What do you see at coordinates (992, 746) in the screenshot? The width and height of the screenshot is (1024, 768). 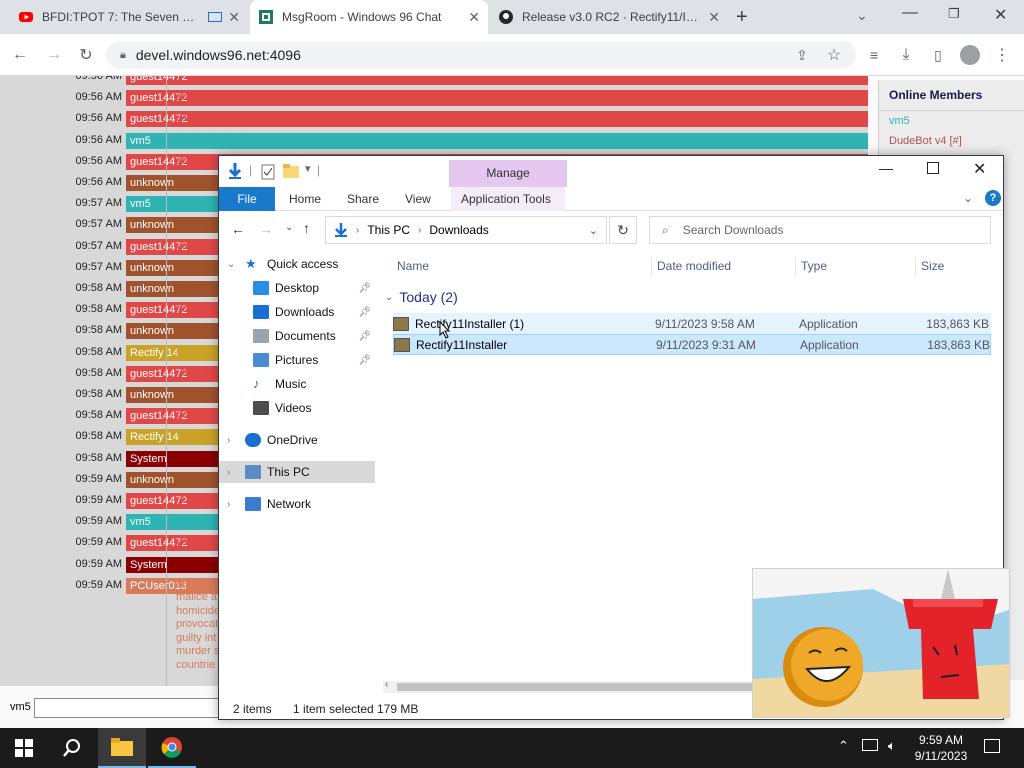 I see `notifications-icon` at bounding box center [992, 746].